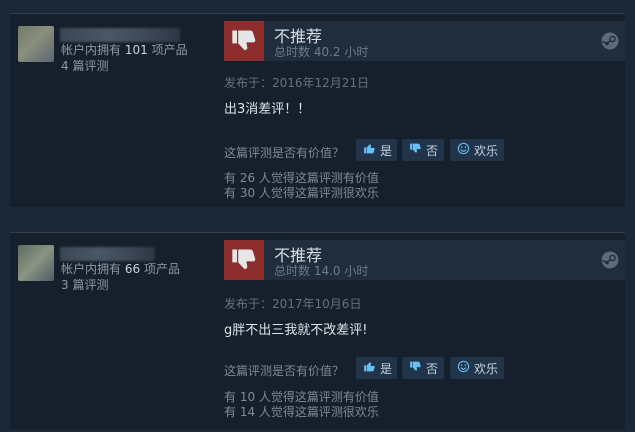 The height and width of the screenshot is (432, 635). I want to click on products-owned: 帐户内拥有 66 项产品, so click(120, 268).